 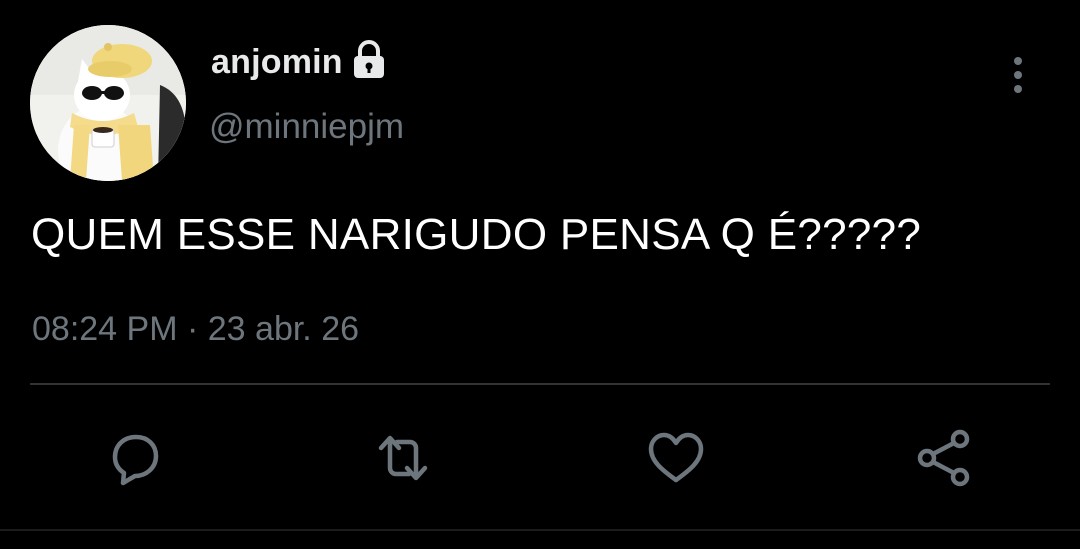 I want to click on share-icon, so click(x=943, y=458).